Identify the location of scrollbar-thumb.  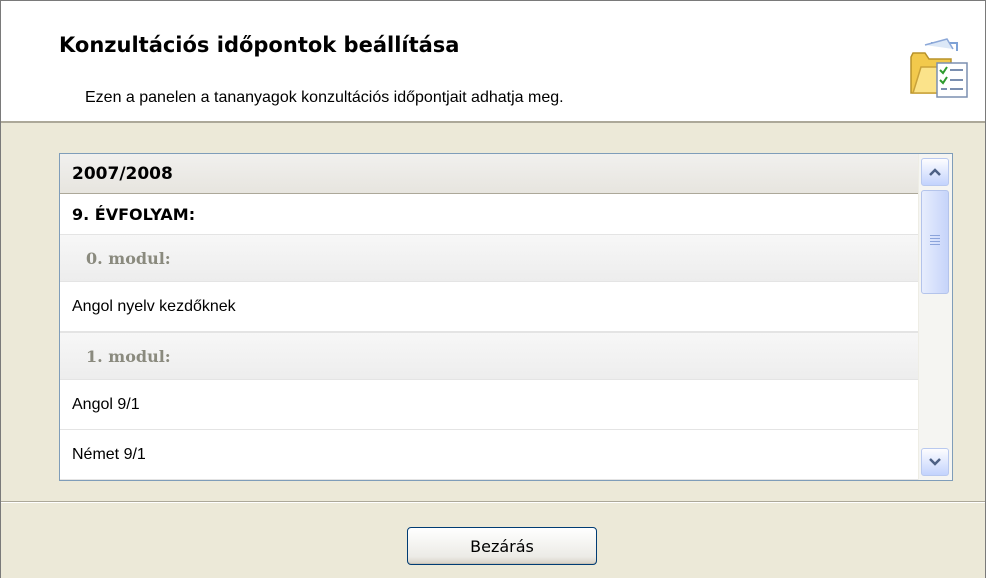
(935, 242).